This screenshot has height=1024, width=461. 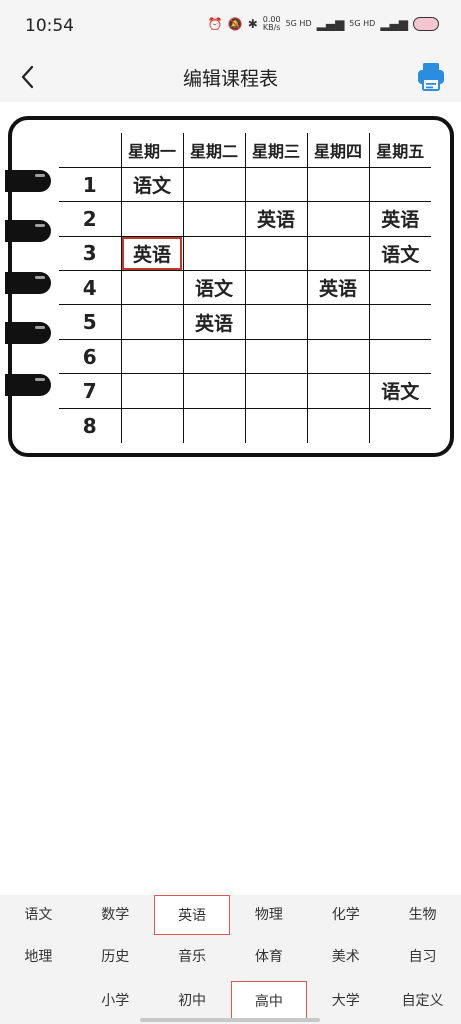 I want to click on subject-button: 生物, so click(x=422, y=915).